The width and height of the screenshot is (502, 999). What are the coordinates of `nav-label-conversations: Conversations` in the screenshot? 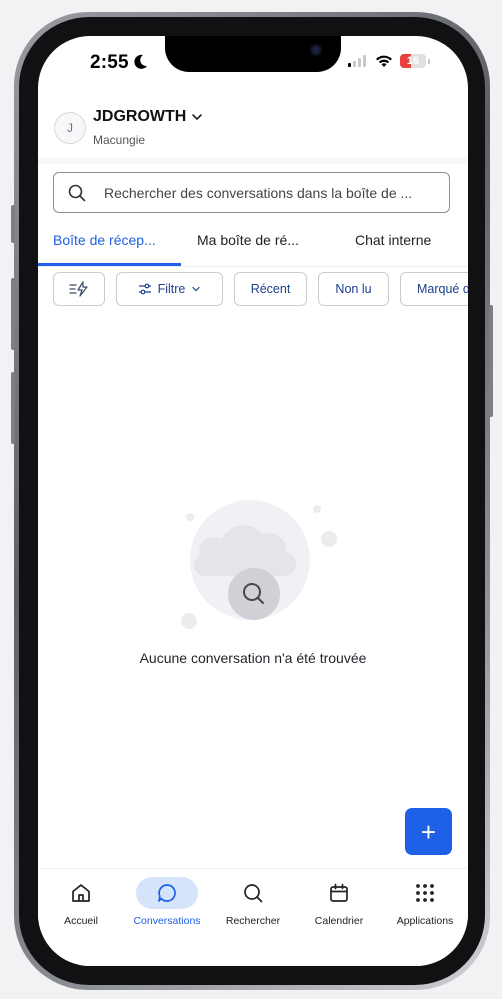 It's located at (167, 921).